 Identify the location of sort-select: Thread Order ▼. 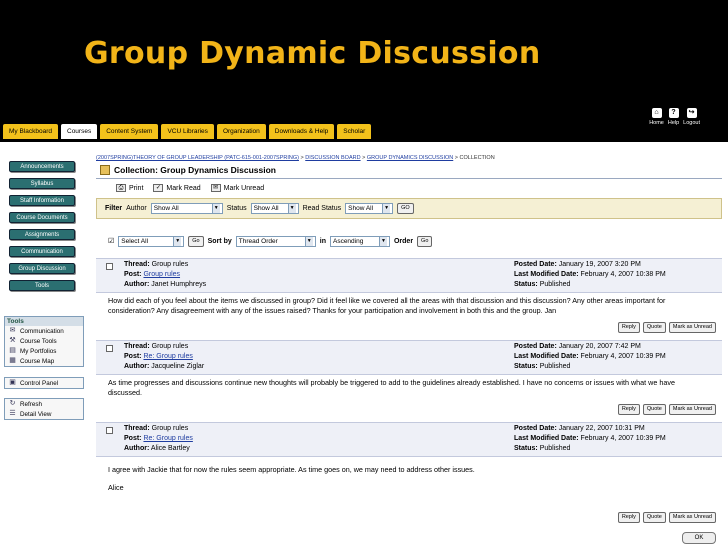
(275, 241).